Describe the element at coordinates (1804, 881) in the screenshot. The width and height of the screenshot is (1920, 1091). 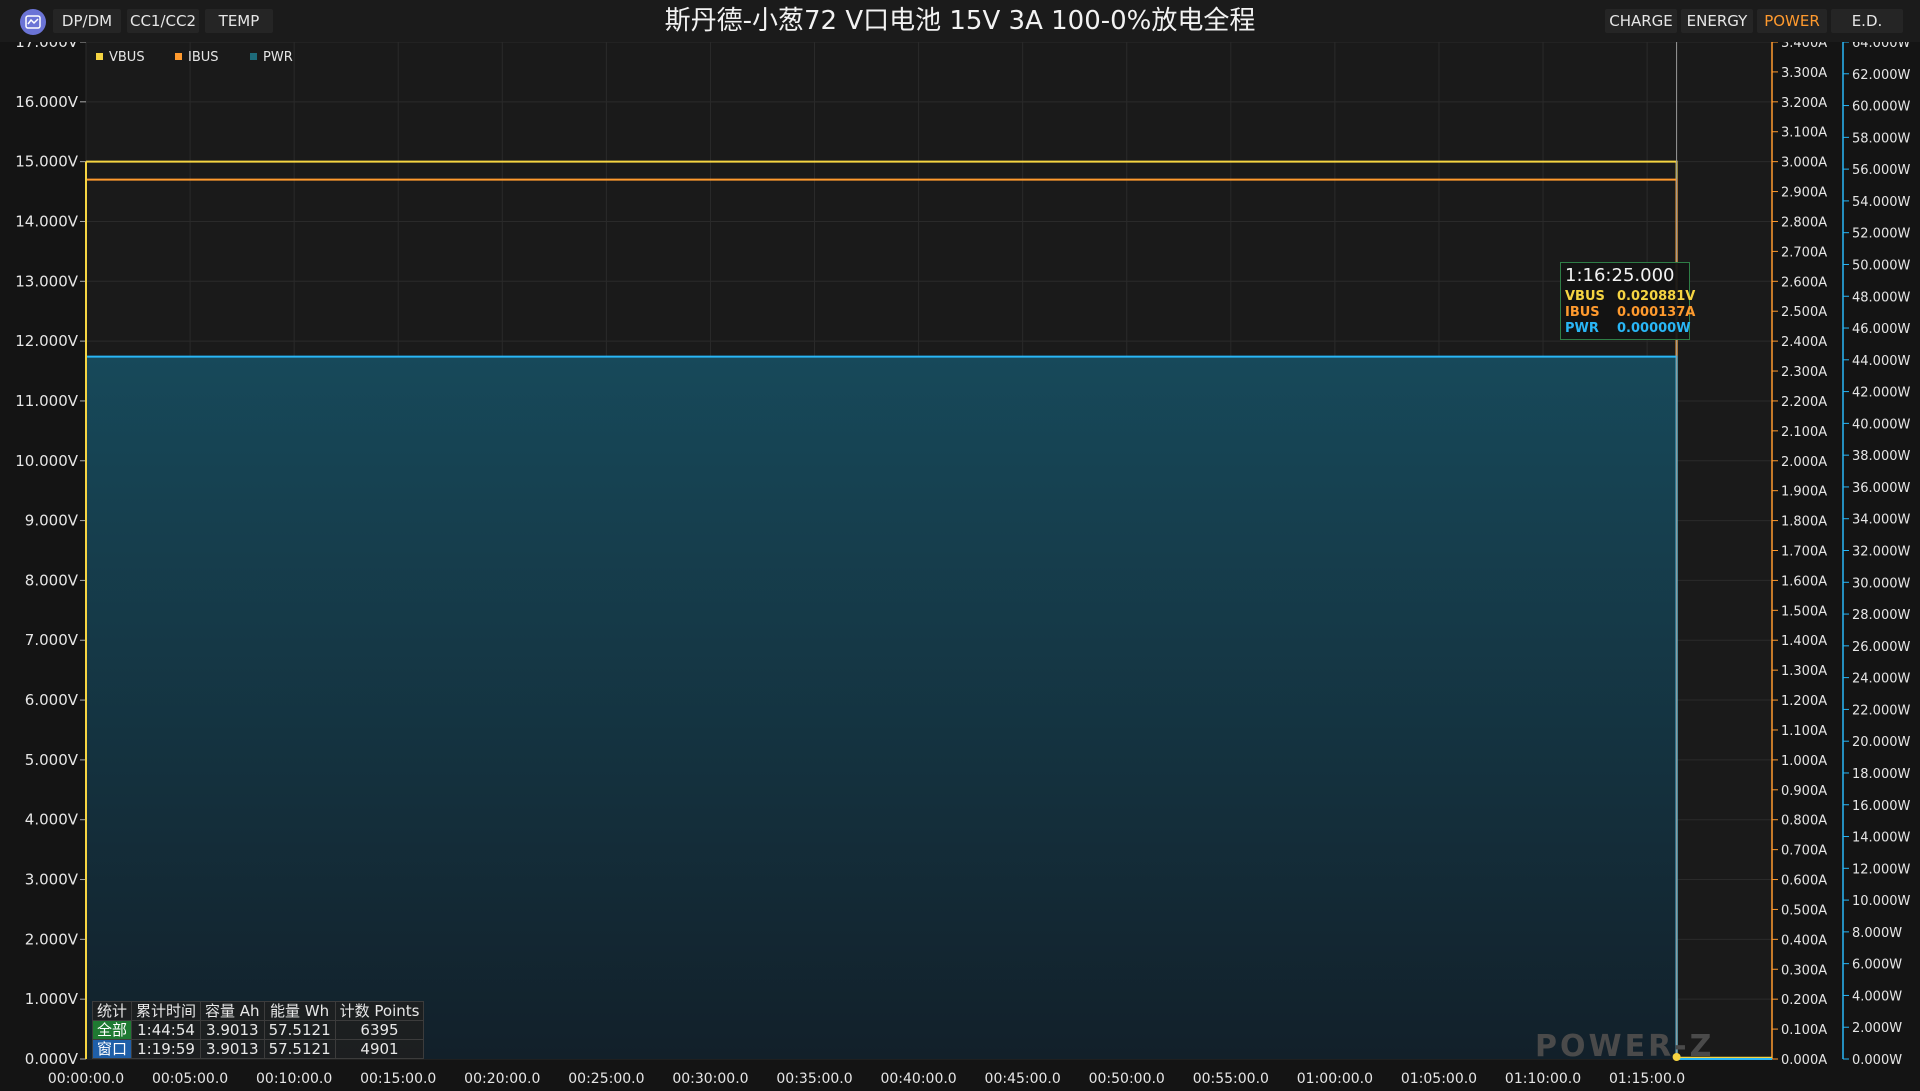
I see `y-right1-tick-label: 0.600A` at that location.